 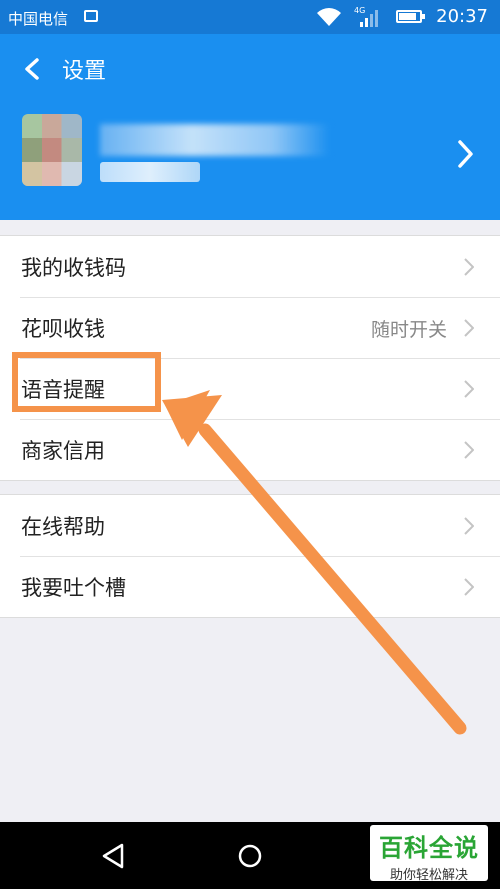 What do you see at coordinates (250, 17) in the screenshot?
I see `status-bar: 中国电信 4G 20:37` at bounding box center [250, 17].